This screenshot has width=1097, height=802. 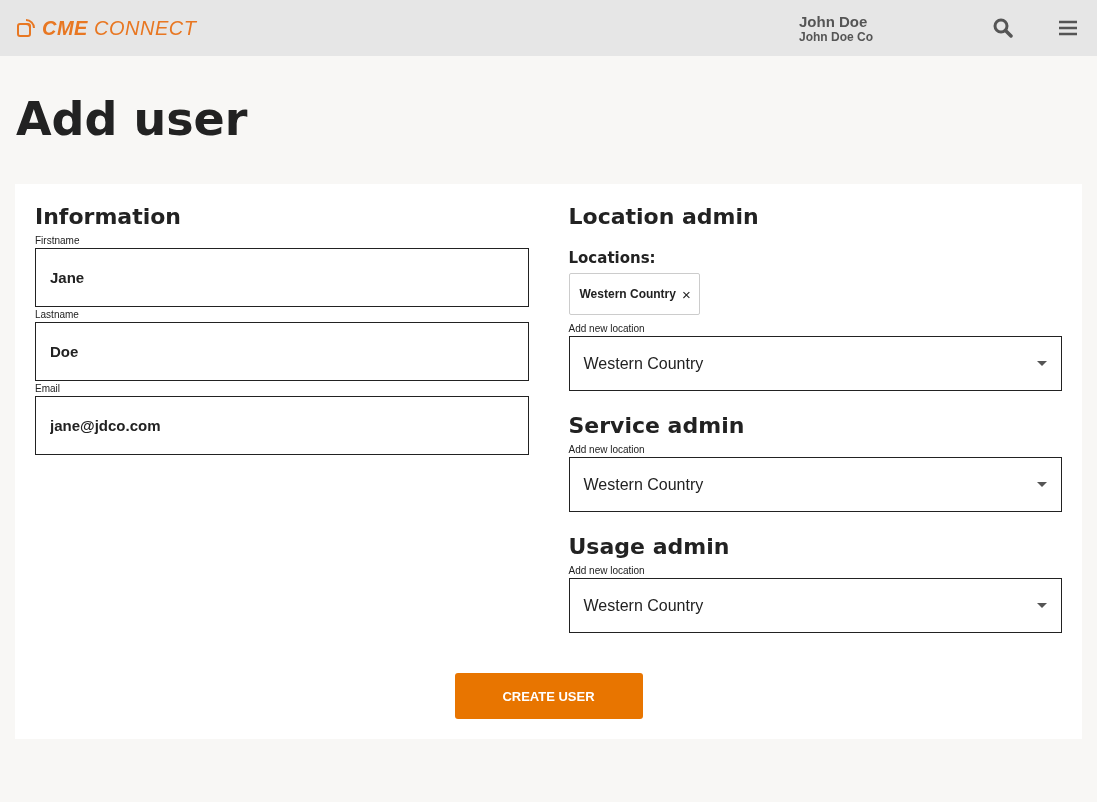 I want to click on logo-icon, so click(x=27, y=28).